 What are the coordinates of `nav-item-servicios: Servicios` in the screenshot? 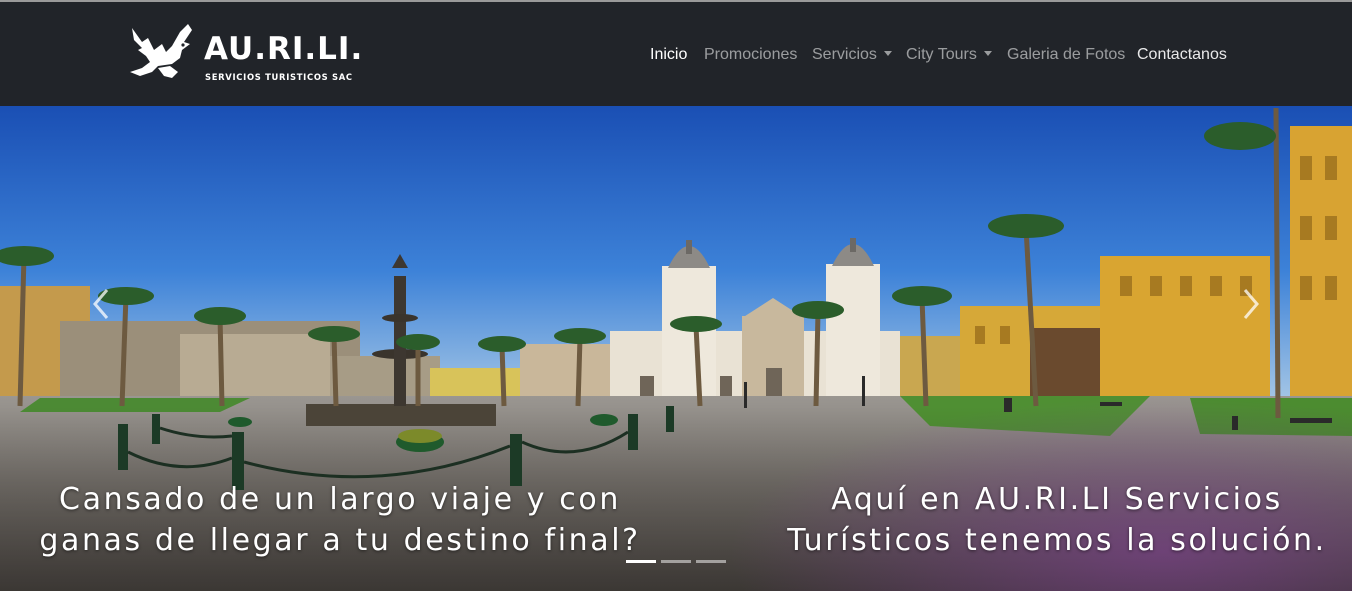 It's located at (852, 55).